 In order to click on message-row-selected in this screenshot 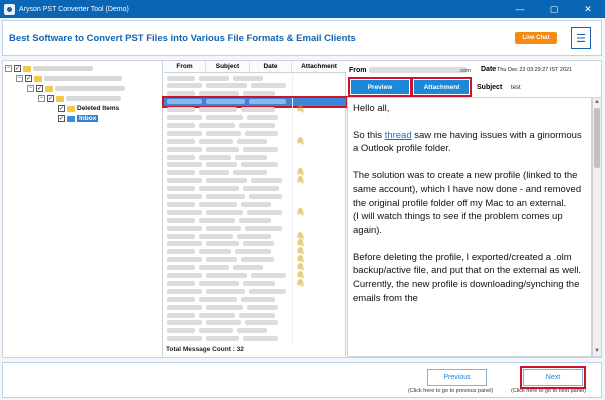, I will do `click(255, 101)`.